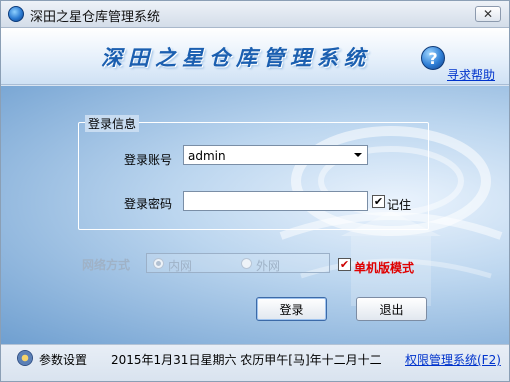  I want to click on account-value: admin, so click(207, 156).